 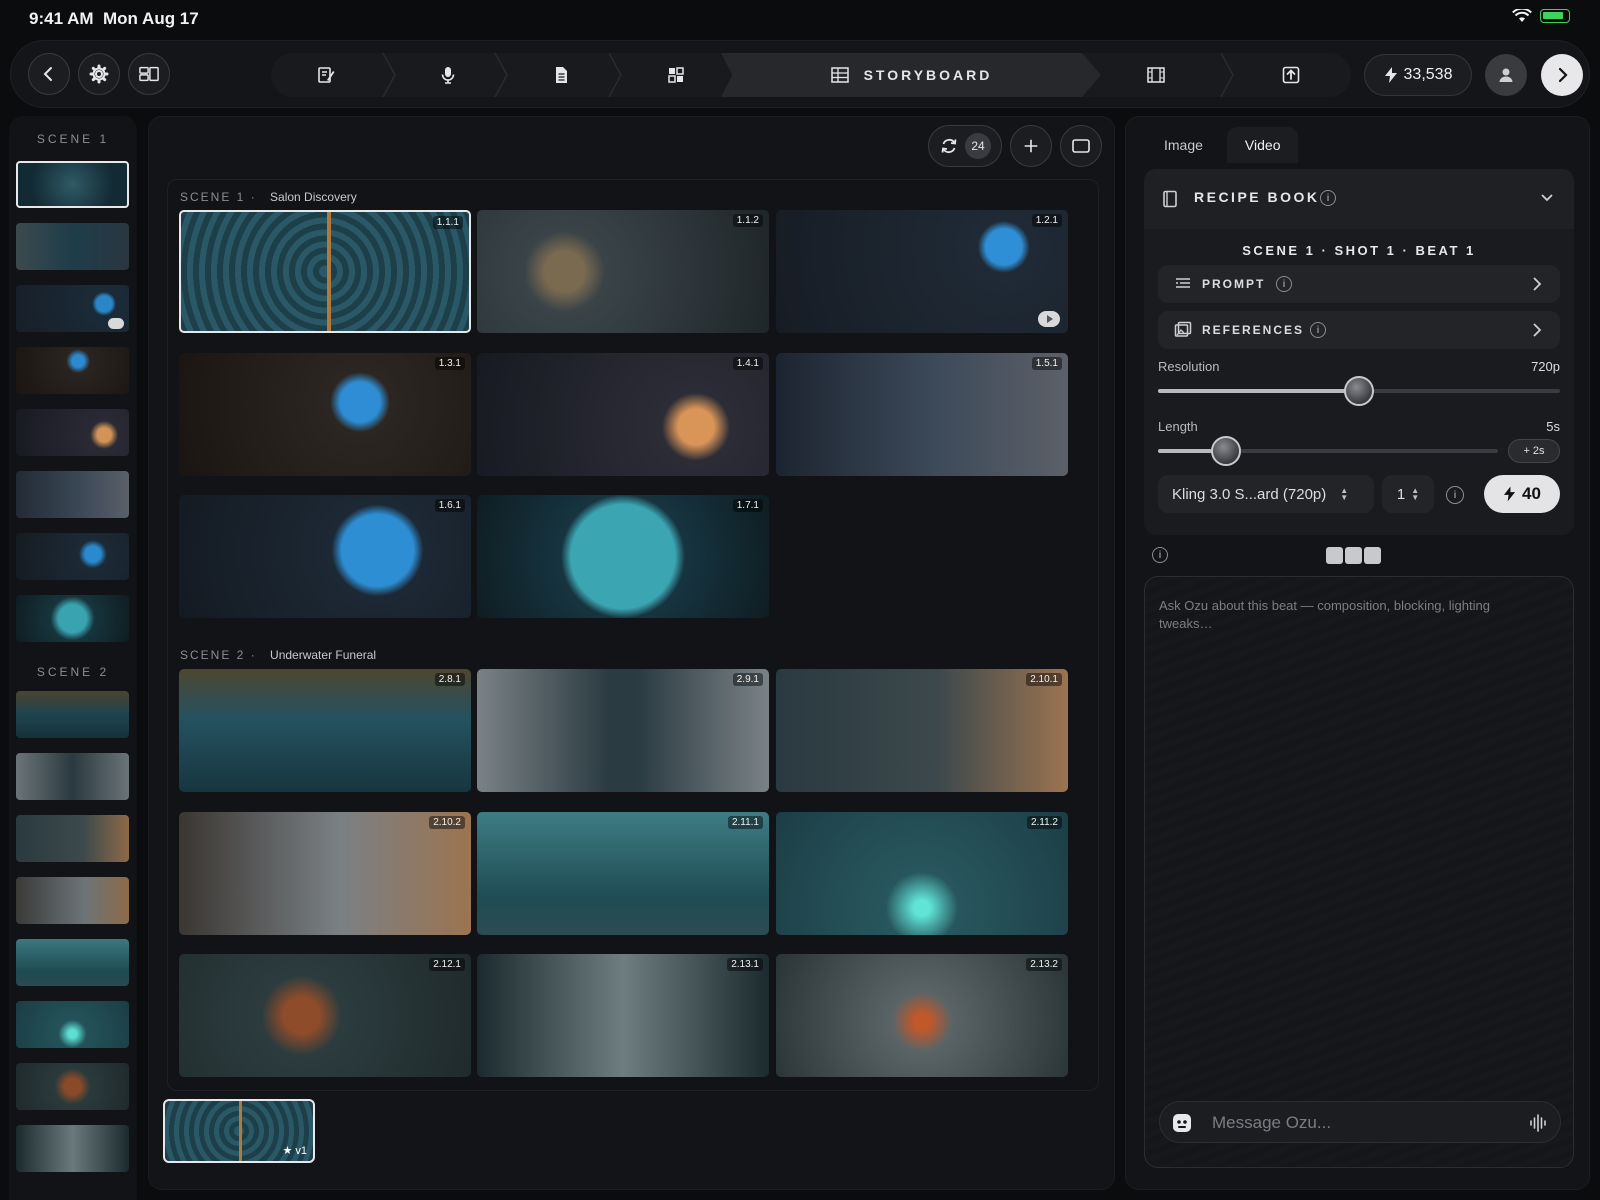 What do you see at coordinates (1183, 145) in the screenshot?
I see `tab-image: Image` at bounding box center [1183, 145].